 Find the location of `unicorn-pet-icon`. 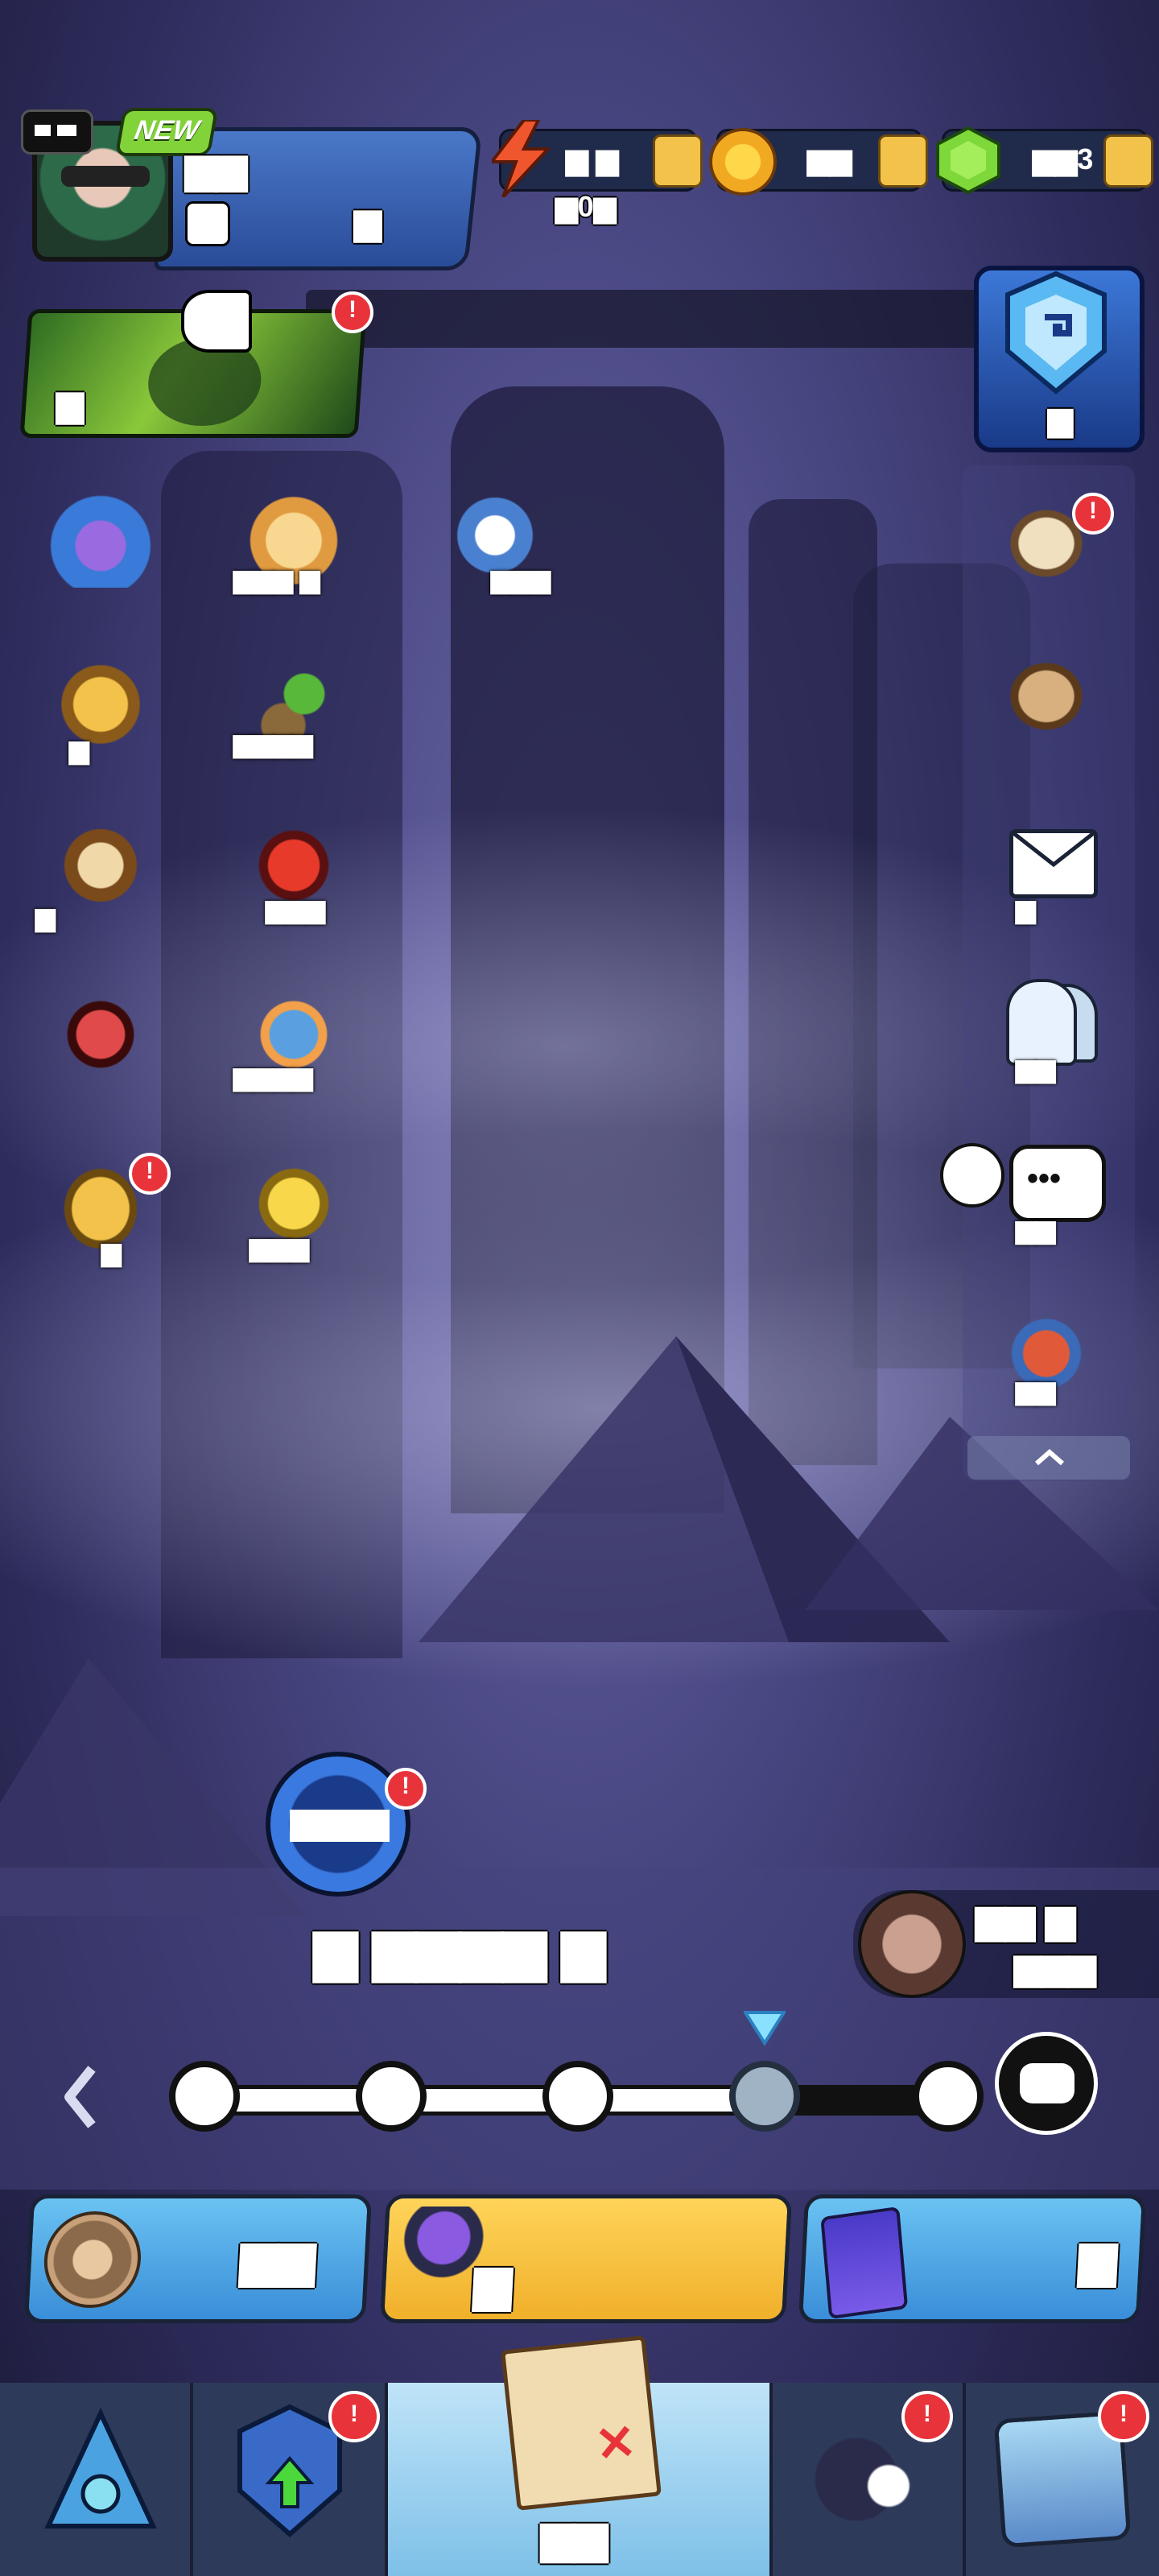

unicorn-pet-icon is located at coordinates (100, 1034).